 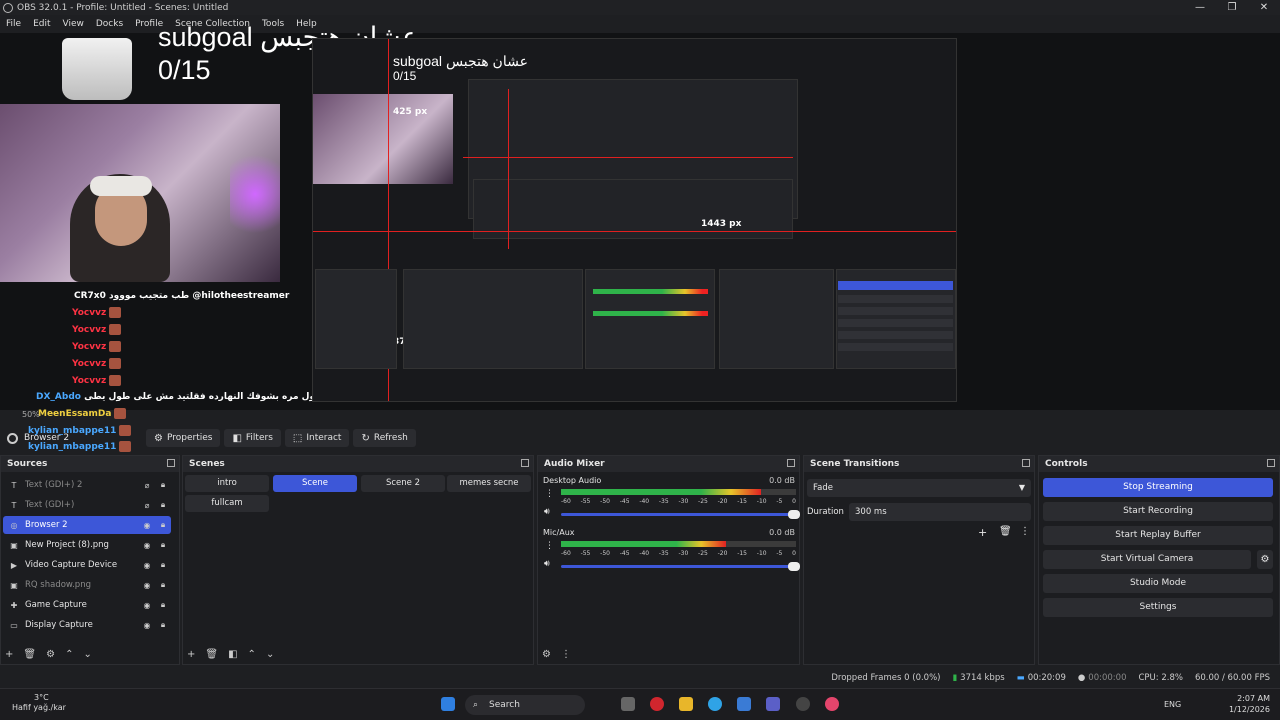 What do you see at coordinates (46, 525) in the screenshot?
I see `source-name: Browser 2` at bounding box center [46, 525].